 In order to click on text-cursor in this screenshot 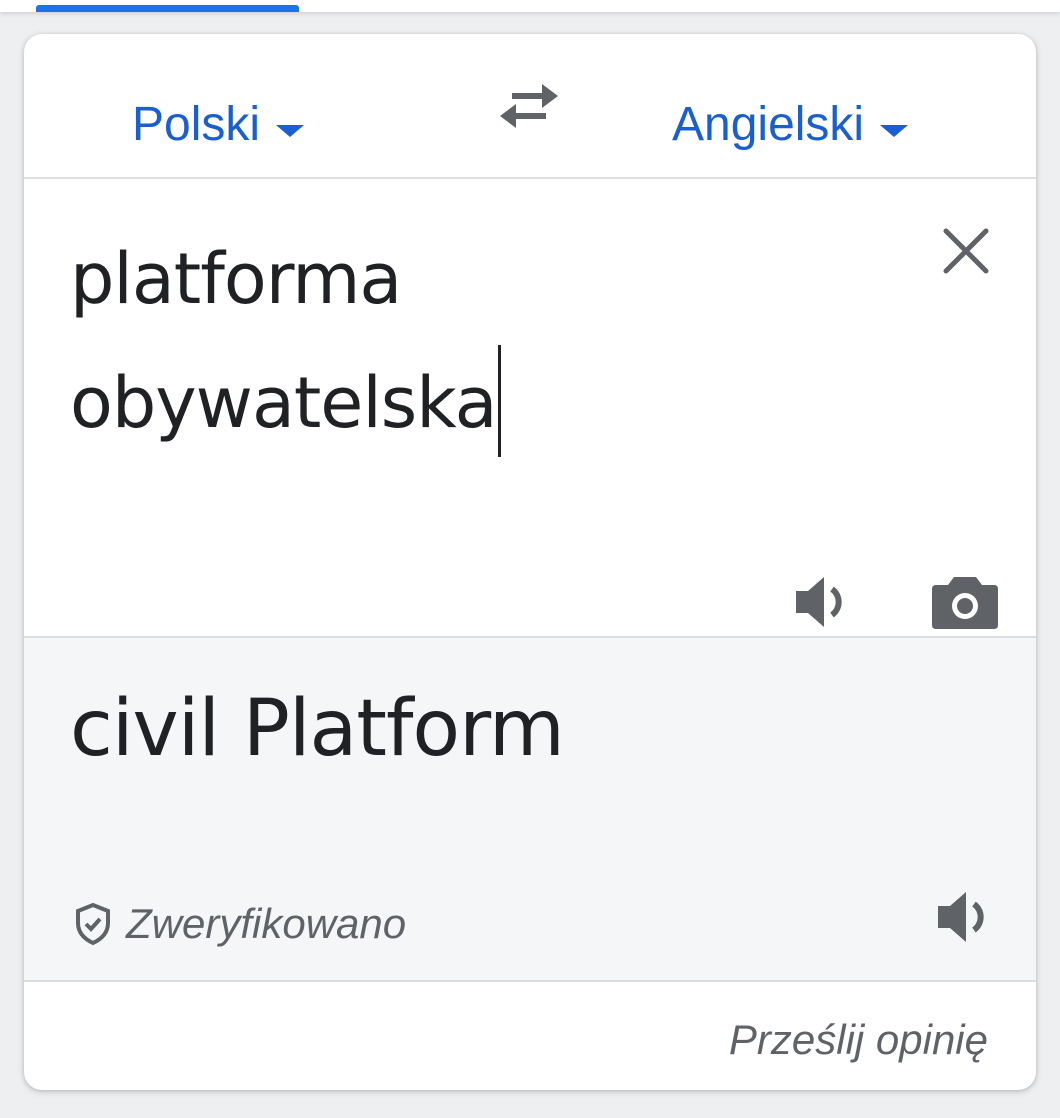, I will do `click(500, 401)`.